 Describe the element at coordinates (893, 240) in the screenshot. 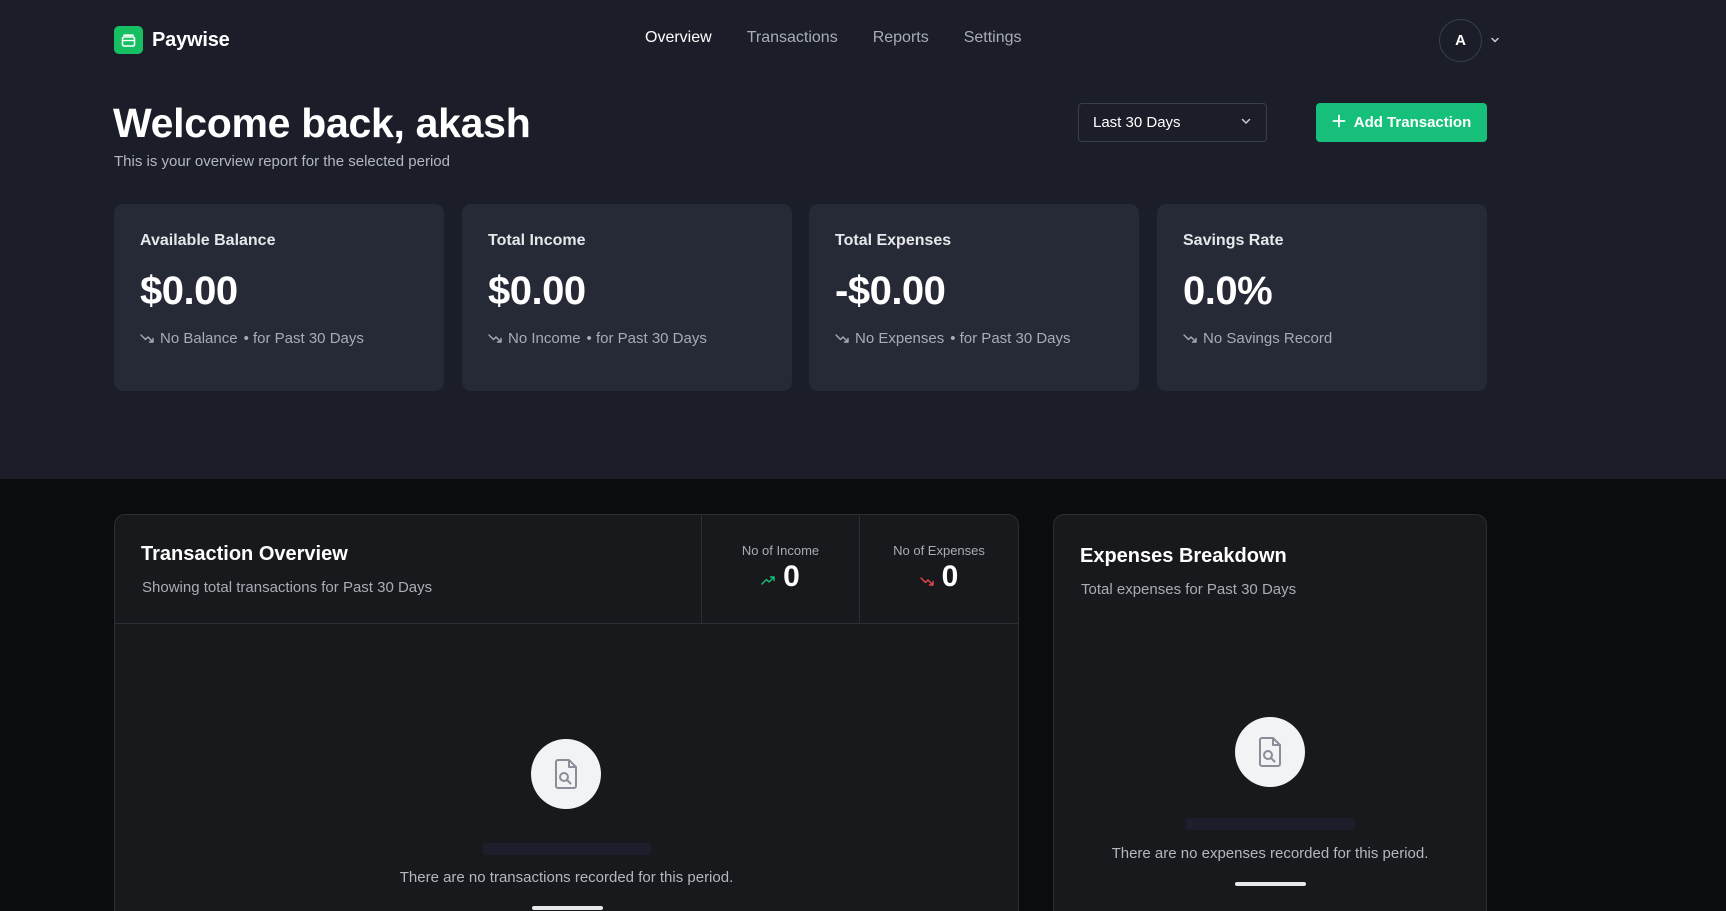

I see `stat-title: Total Expenses` at that location.